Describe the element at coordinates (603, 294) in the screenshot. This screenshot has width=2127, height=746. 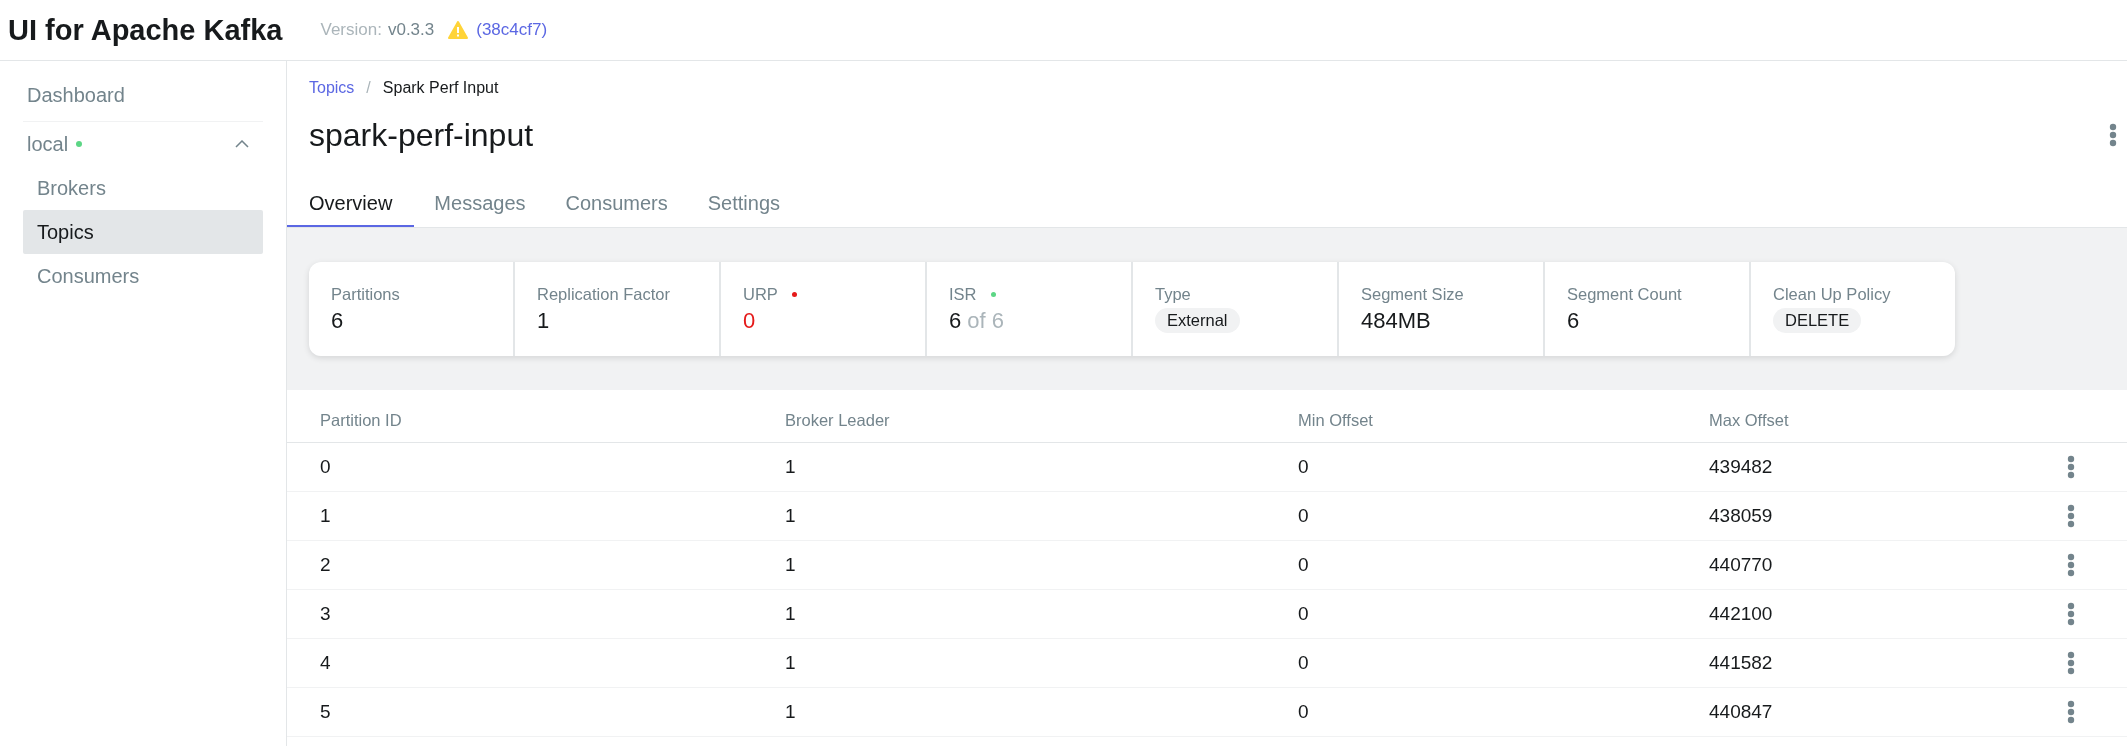
I see `stat-label: Replication Factor` at that location.